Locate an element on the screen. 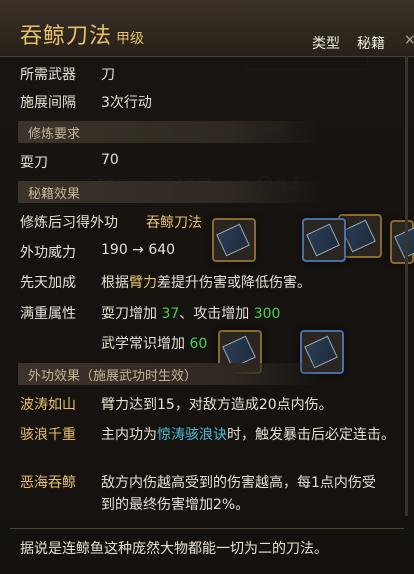 The width and height of the screenshot is (414, 574). effect-desc-key: 惊涛骇浪诀 is located at coordinates (192, 435).